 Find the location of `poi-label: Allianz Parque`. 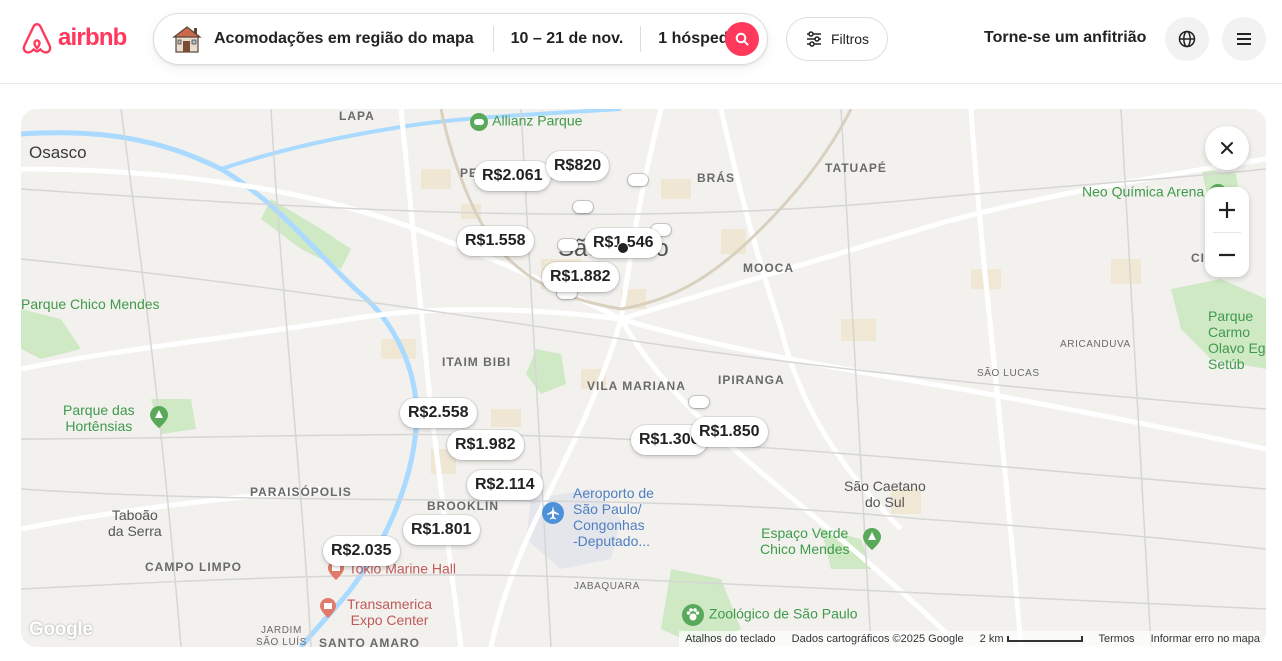

poi-label: Allianz Parque is located at coordinates (537, 120).